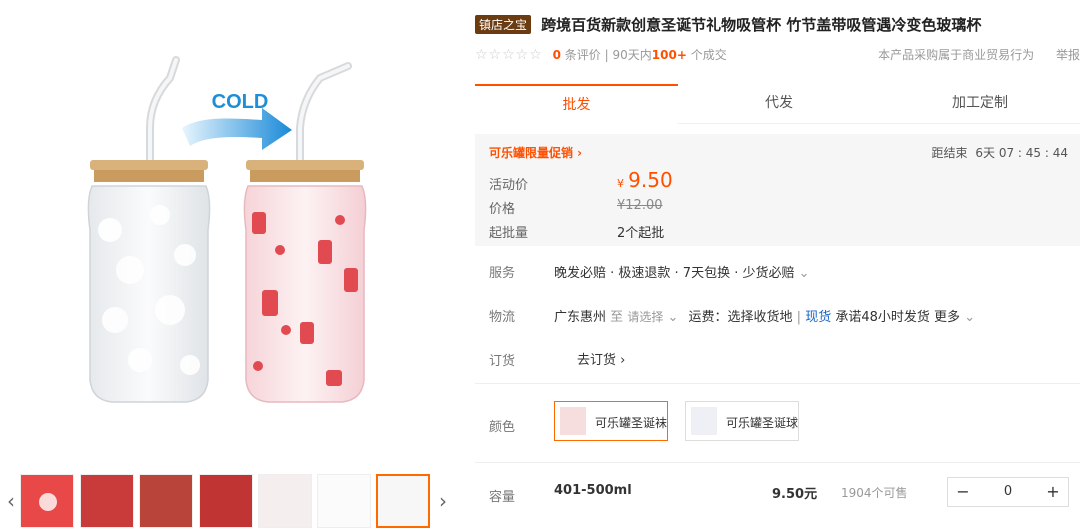 This screenshot has height=531, width=1080. I want to click on color-option-stocking: 可乐罐圣诞袜, so click(611, 421).